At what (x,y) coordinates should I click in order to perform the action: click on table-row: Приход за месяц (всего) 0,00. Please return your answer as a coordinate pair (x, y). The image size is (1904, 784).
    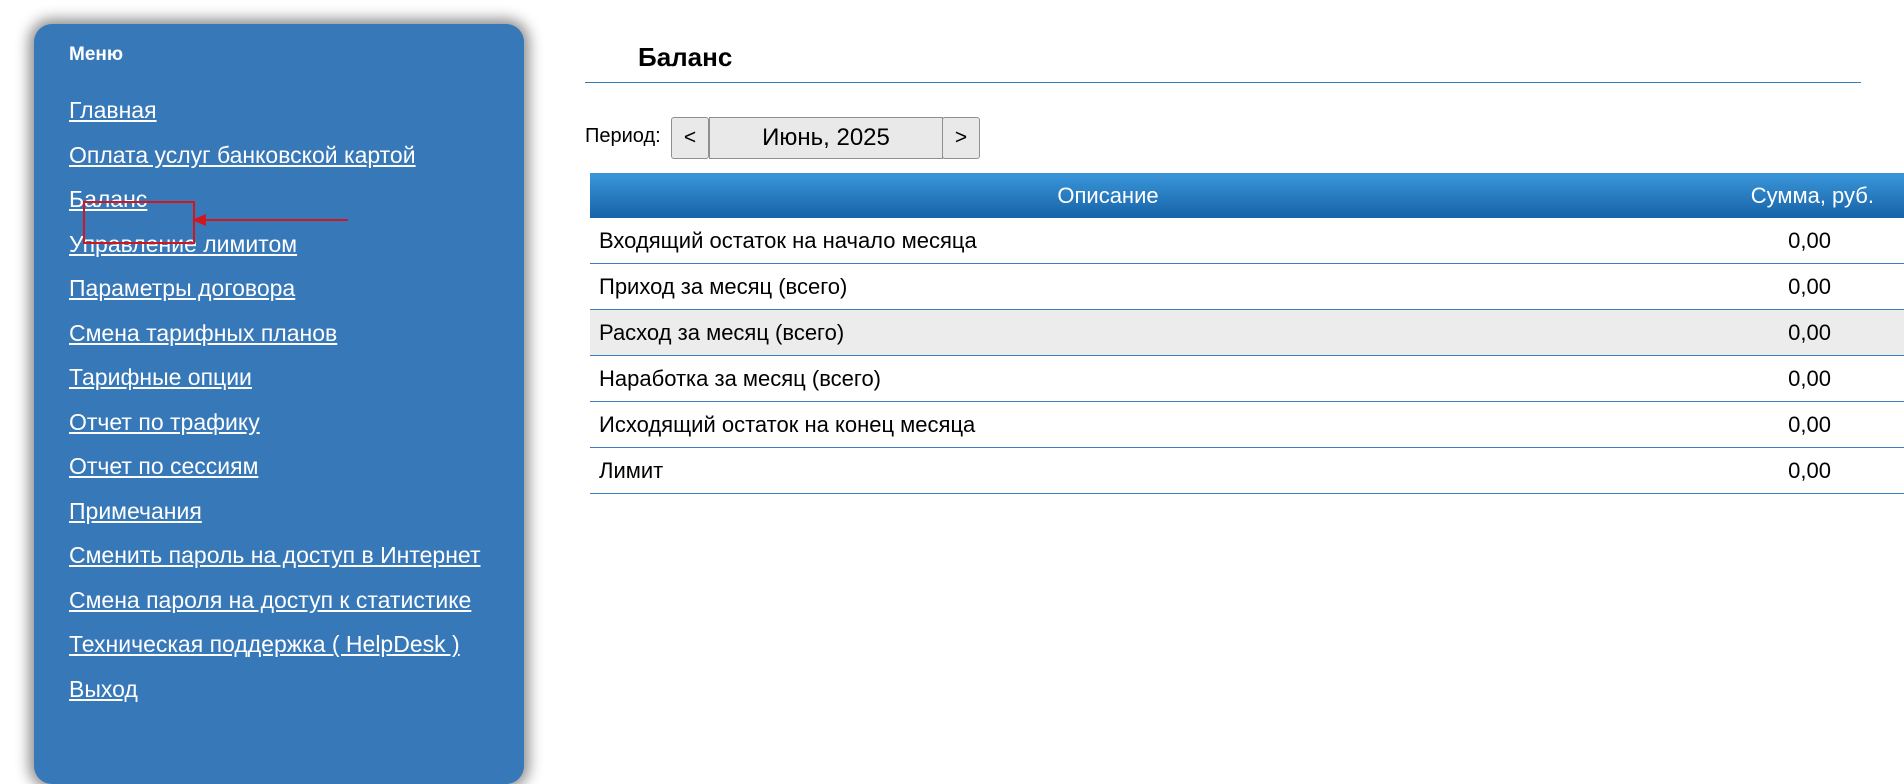
    Looking at the image, I should click on (1247, 286).